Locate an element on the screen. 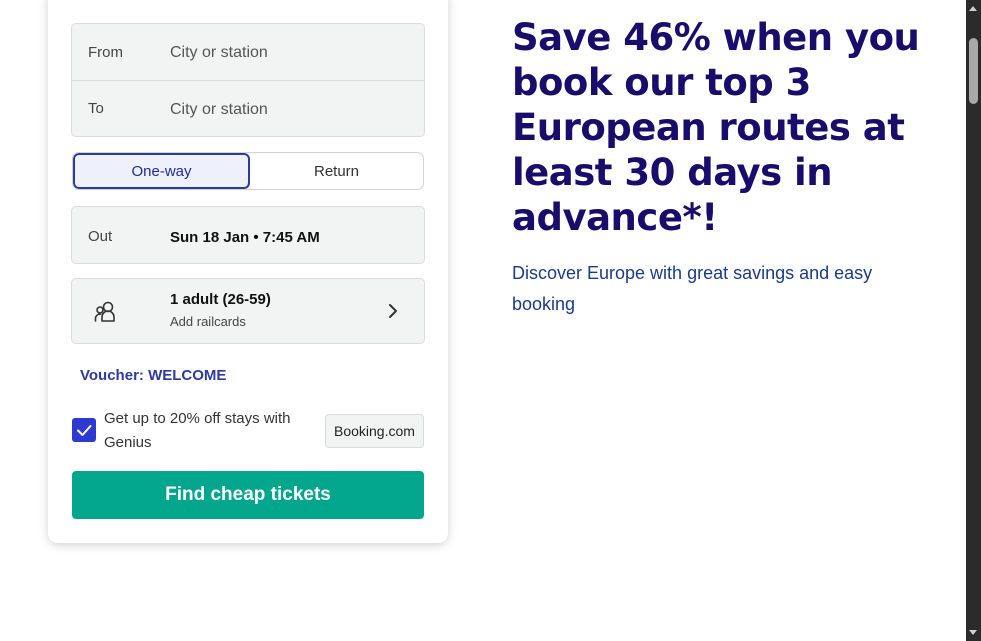  to-row: To is located at coordinates (248, 108).